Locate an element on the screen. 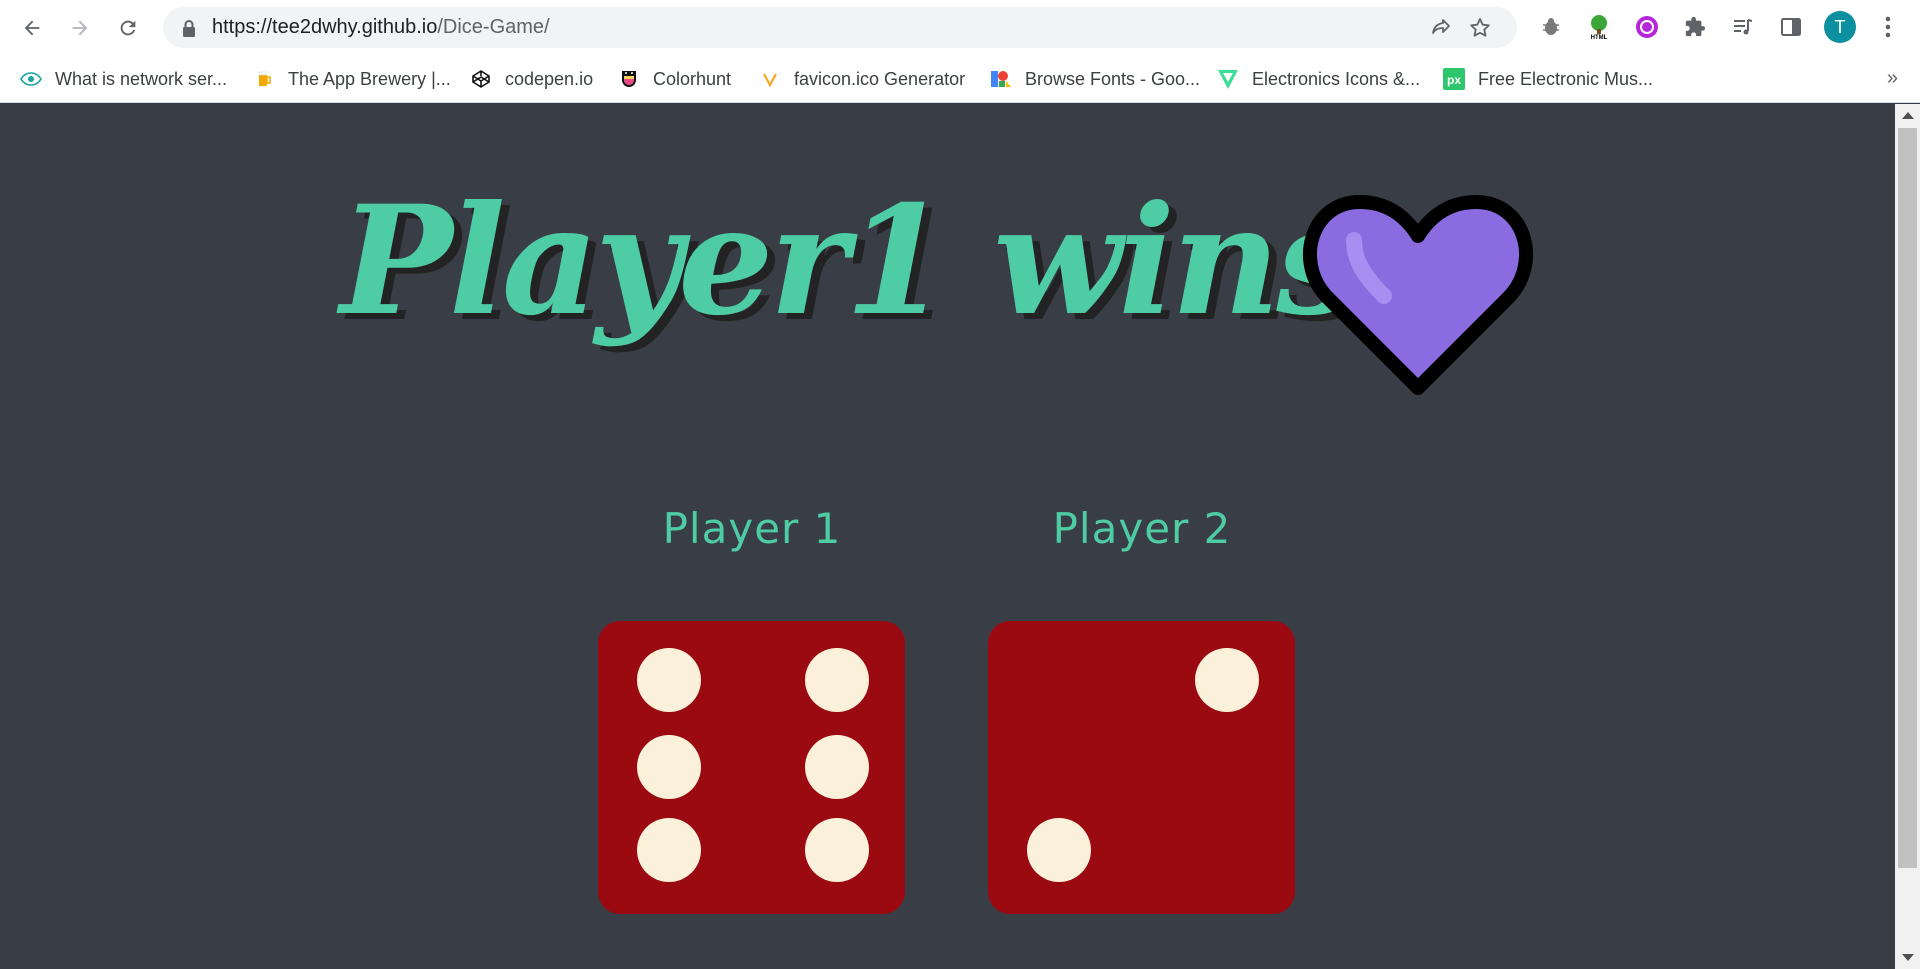 This screenshot has height=969, width=1920. media-queue-icon is located at coordinates (1743, 27).